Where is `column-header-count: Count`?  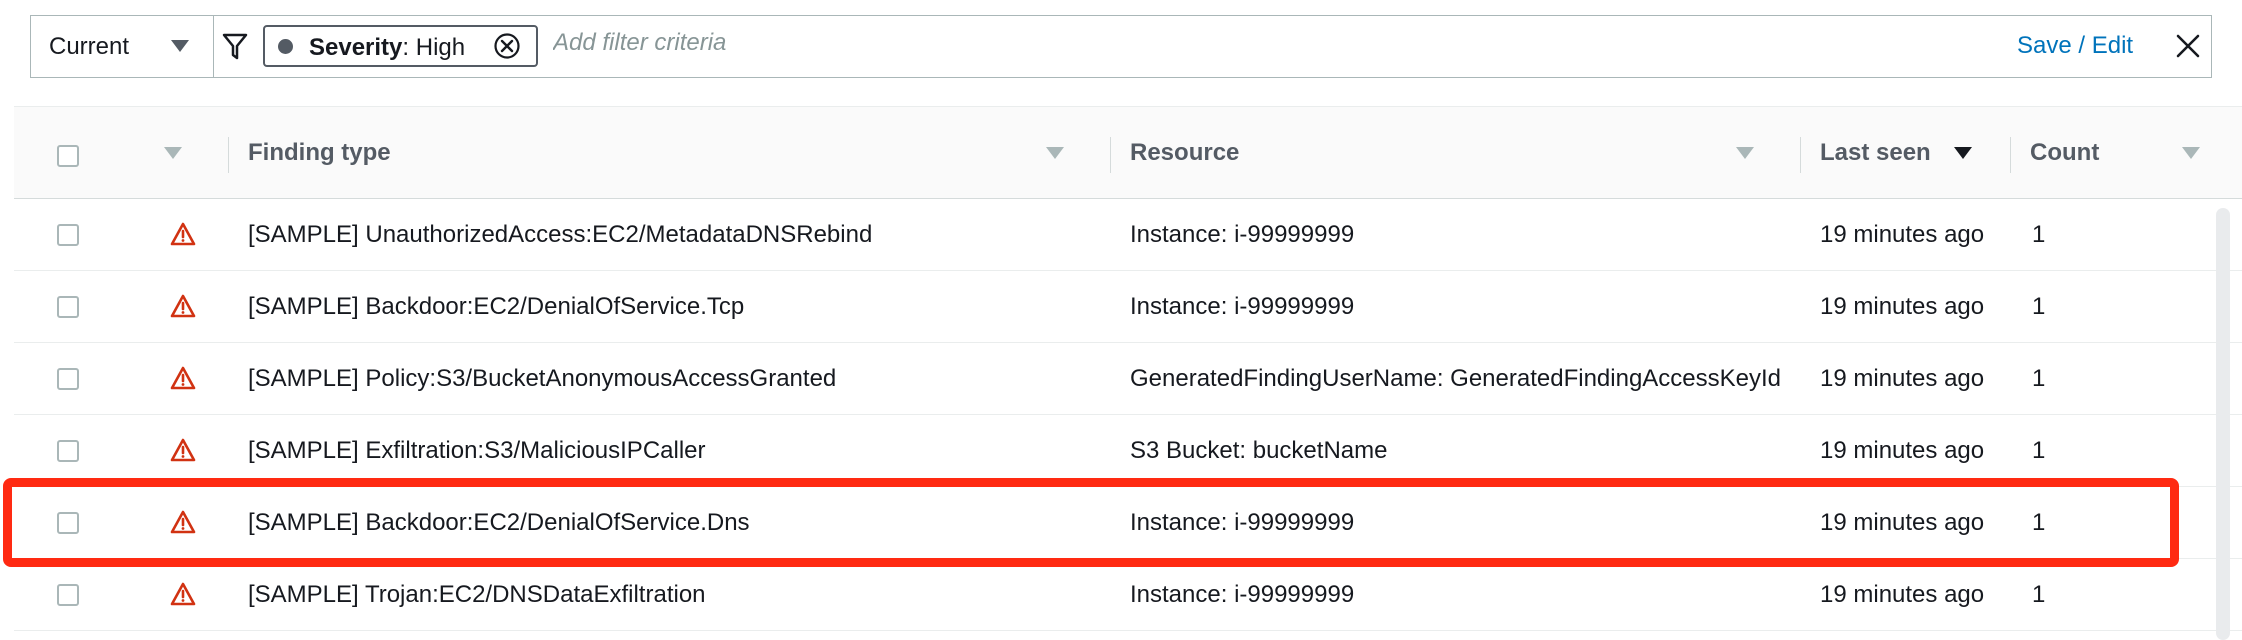
column-header-count: Count is located at coordinates (2064, 153).